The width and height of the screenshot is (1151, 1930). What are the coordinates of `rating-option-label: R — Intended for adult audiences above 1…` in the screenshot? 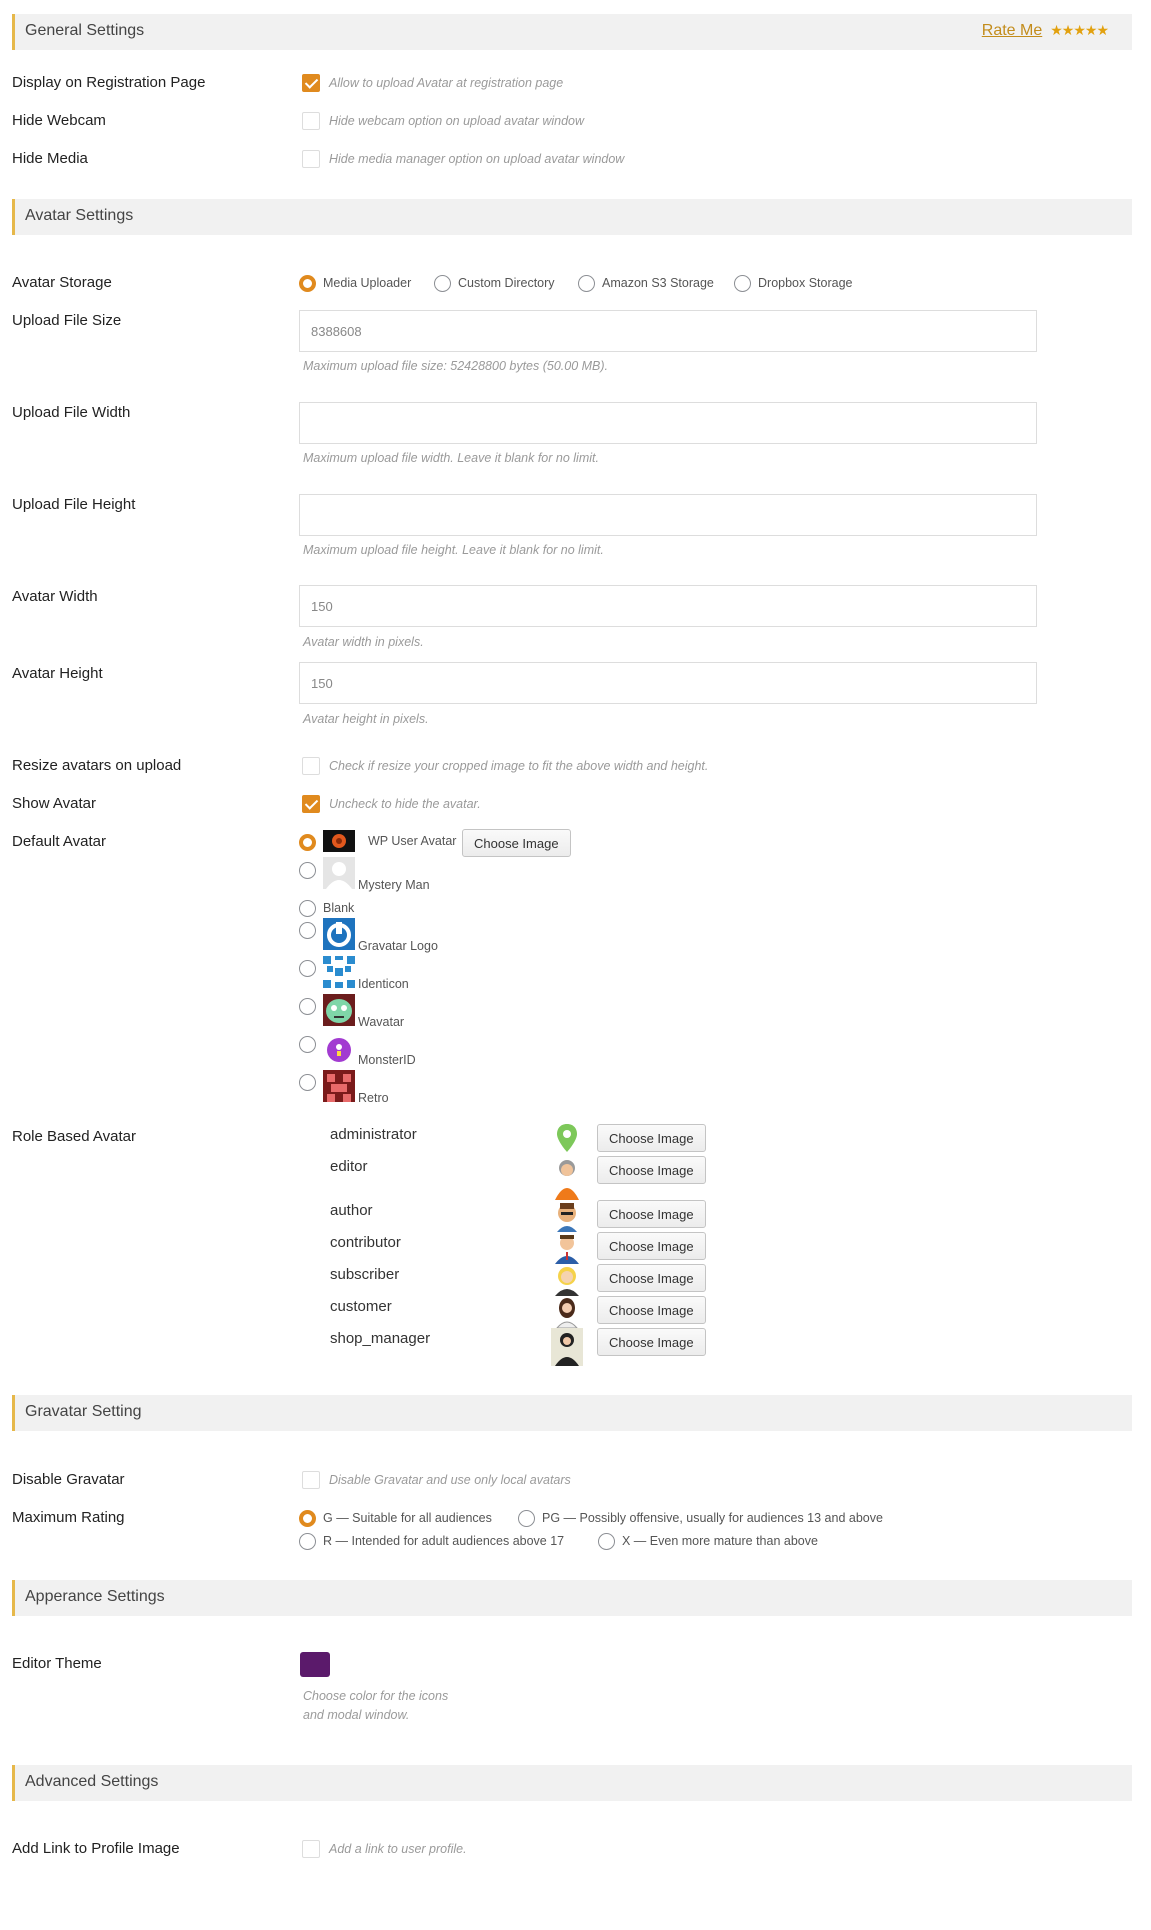 It's located at (444, 1541).